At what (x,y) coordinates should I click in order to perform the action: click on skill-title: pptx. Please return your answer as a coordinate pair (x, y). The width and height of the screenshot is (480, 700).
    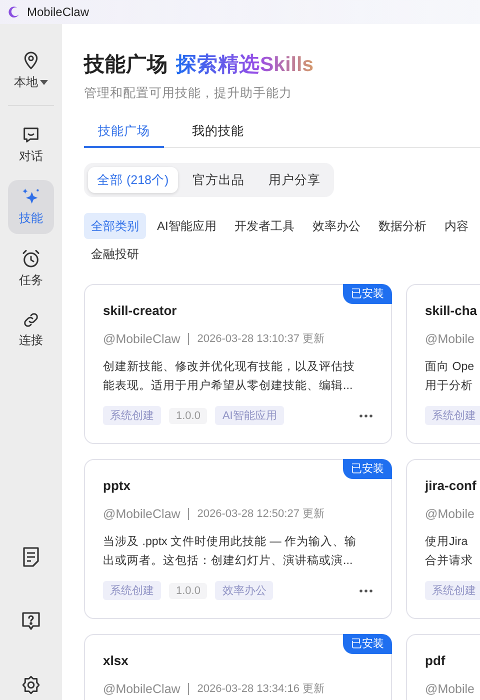
    Looking at the image, I should click on (116, 486).